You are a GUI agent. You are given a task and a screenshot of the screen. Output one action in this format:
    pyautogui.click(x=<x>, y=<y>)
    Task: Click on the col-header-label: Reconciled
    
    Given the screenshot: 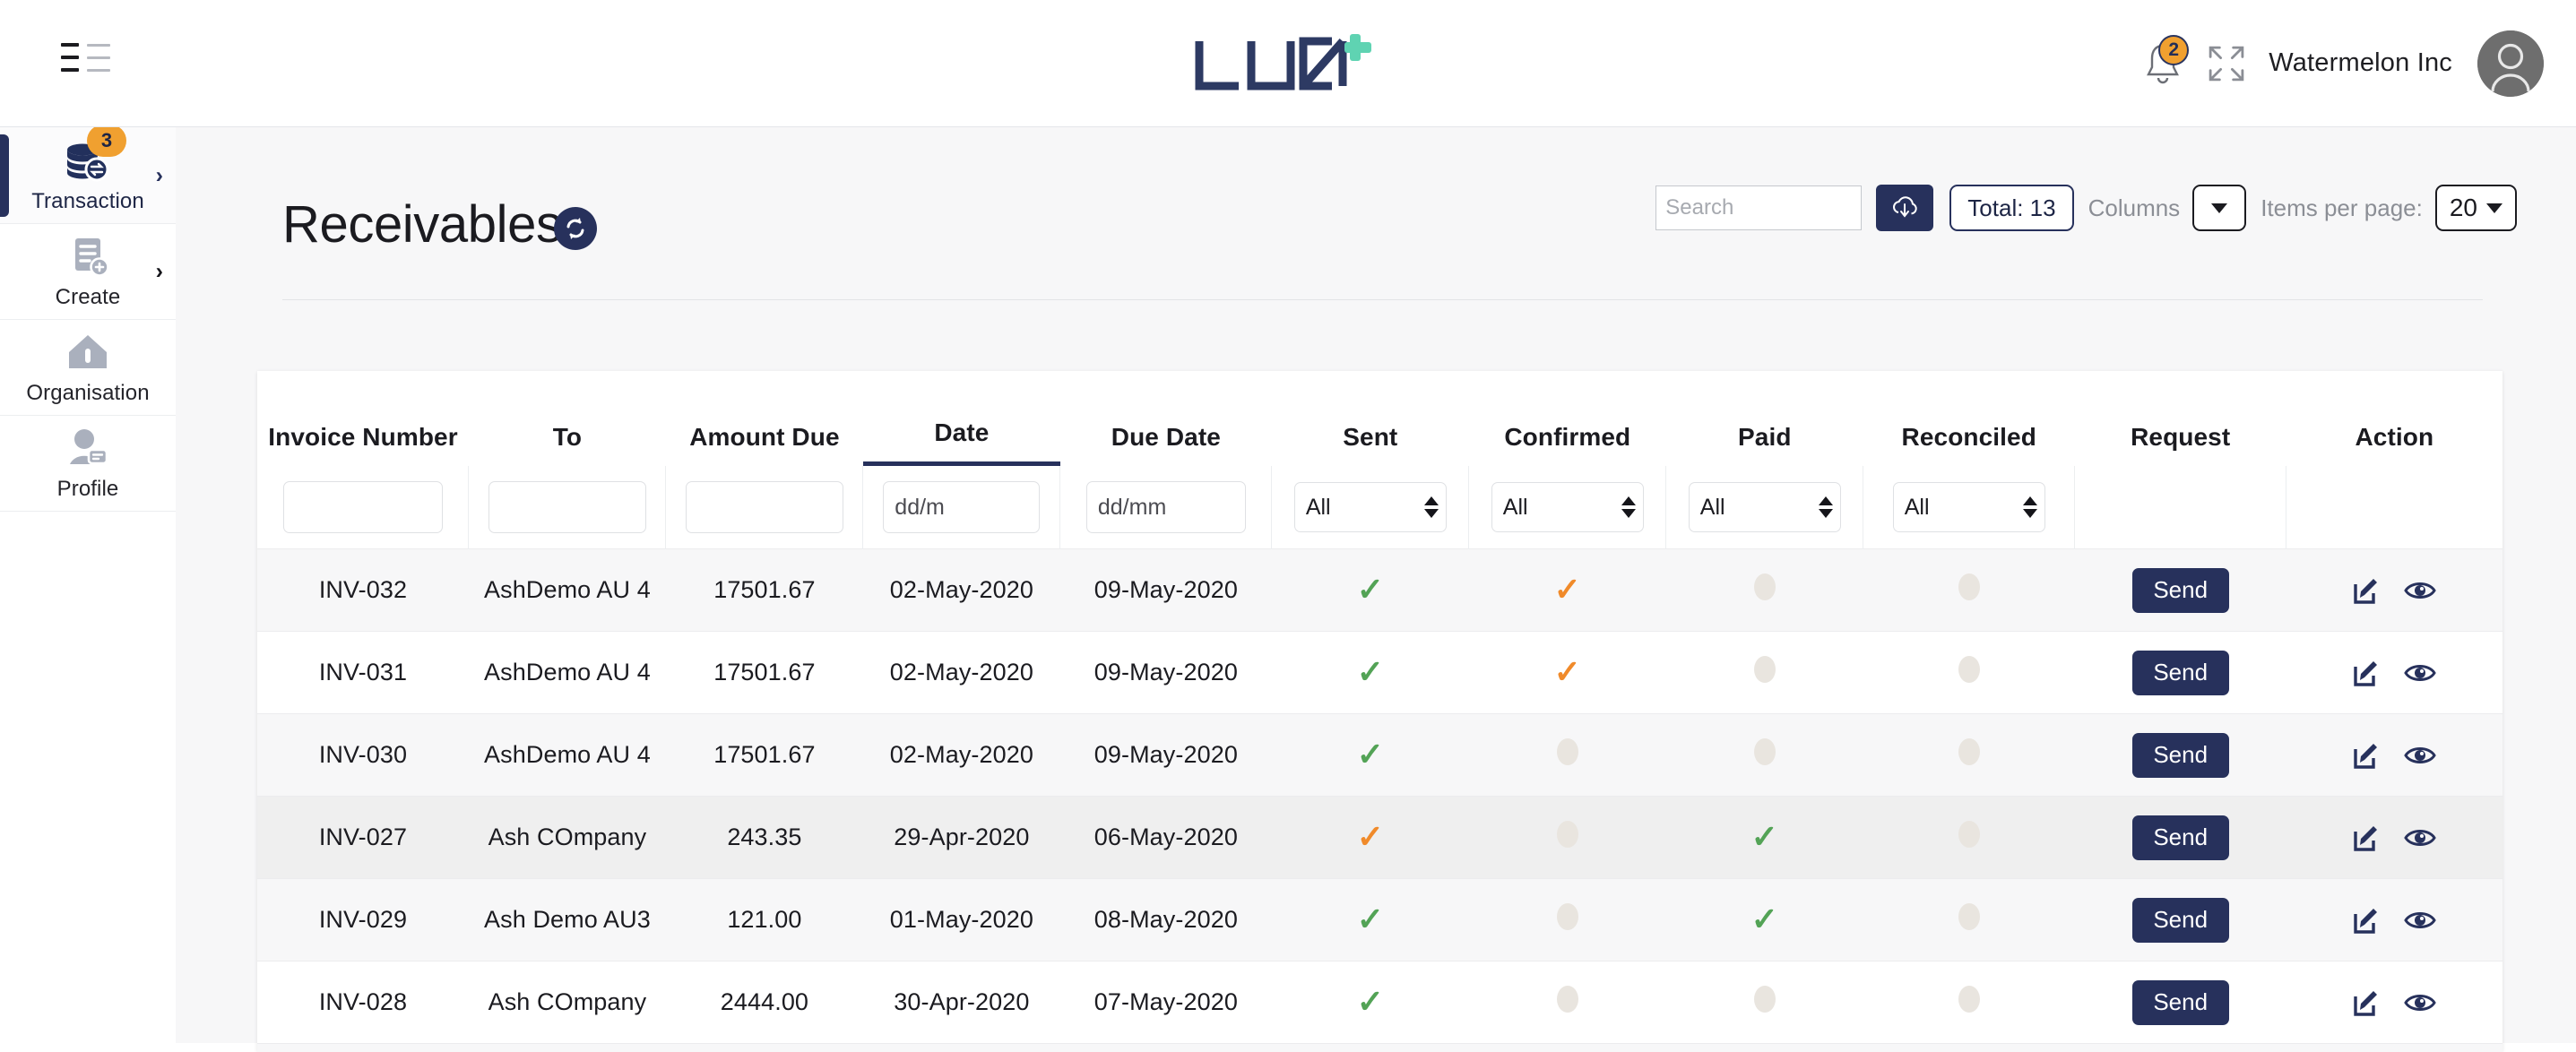 What is the action you would take?
    pyautogui.click(x=1969, y=418)
    